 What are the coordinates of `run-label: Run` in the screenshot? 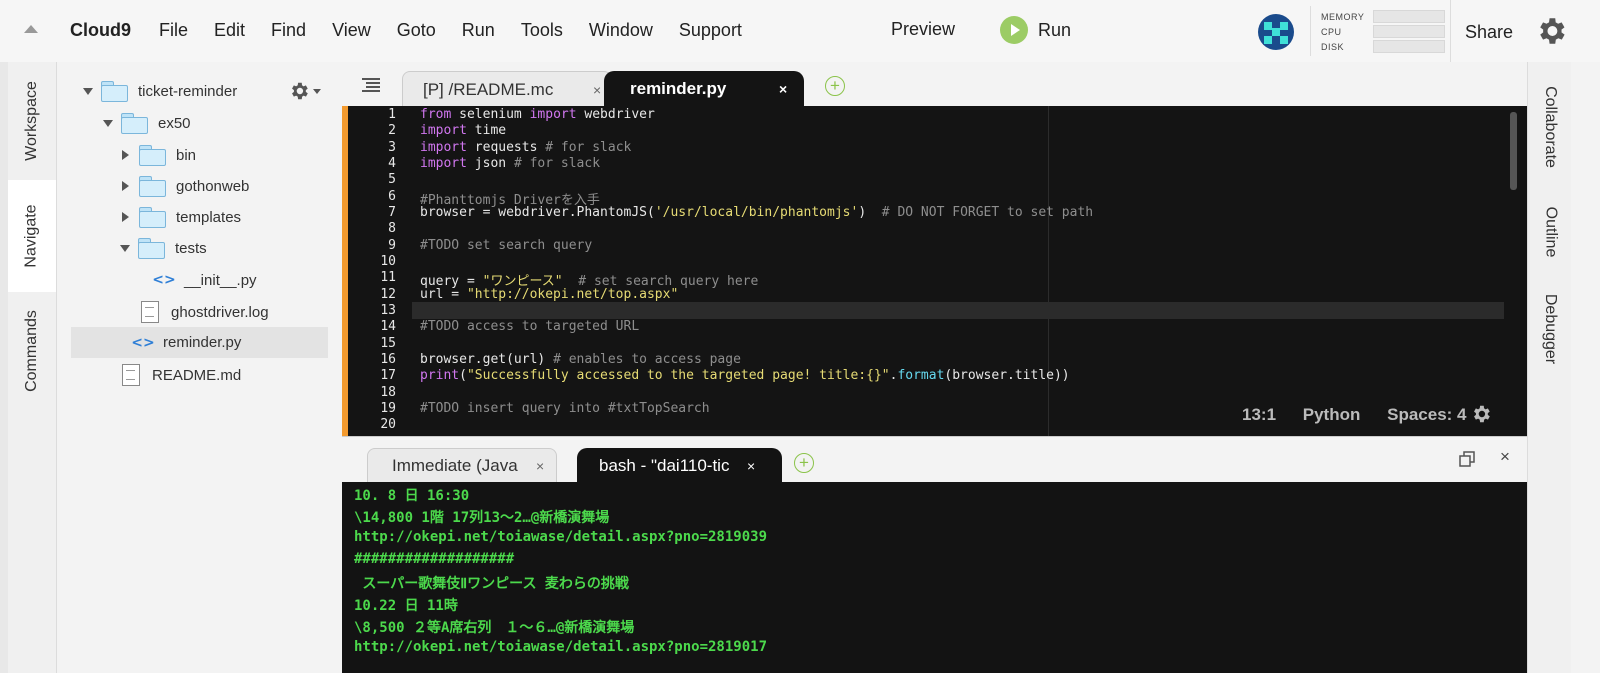 It's located at (1055, 29).